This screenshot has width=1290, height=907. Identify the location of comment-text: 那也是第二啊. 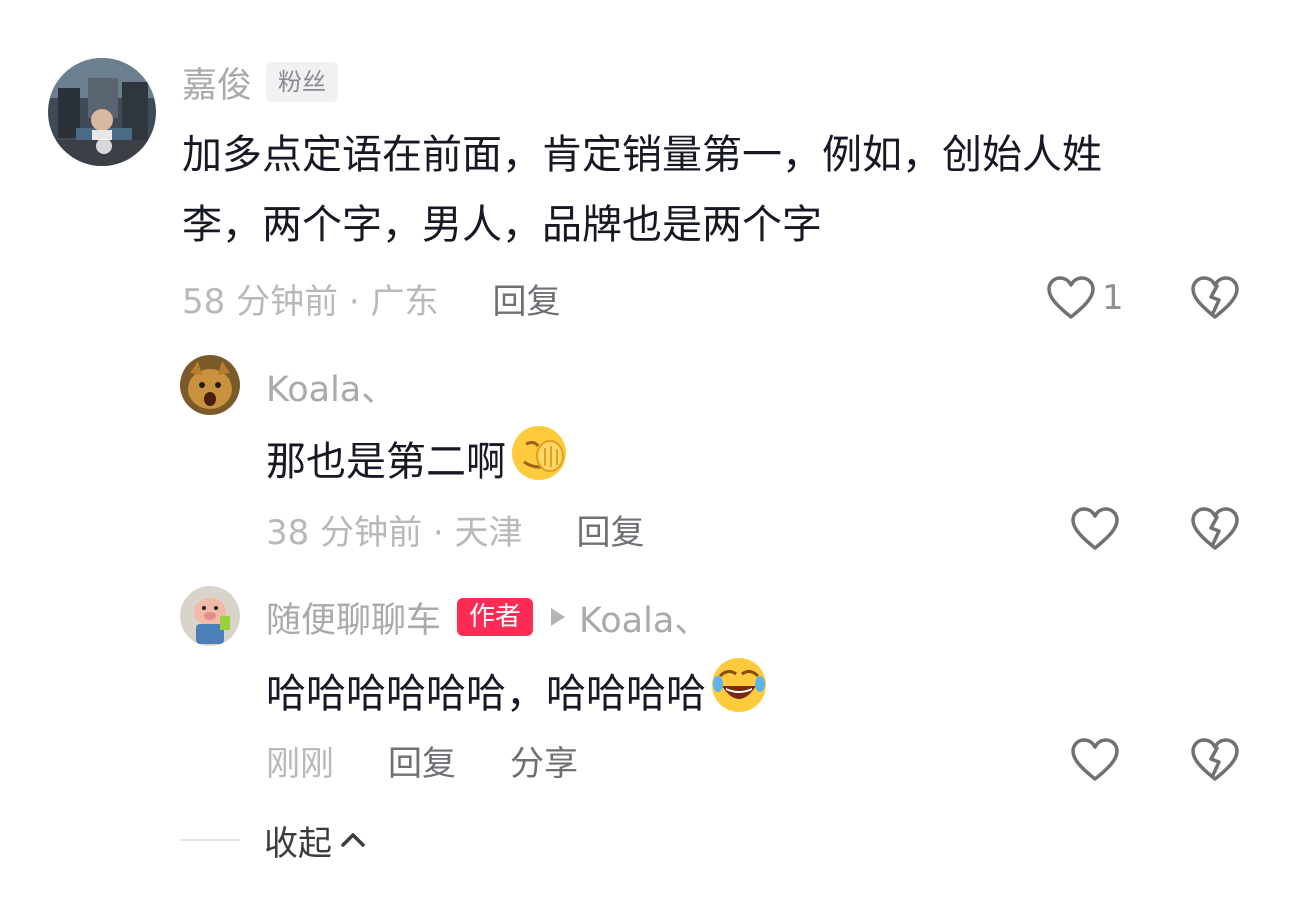
(386, 462).